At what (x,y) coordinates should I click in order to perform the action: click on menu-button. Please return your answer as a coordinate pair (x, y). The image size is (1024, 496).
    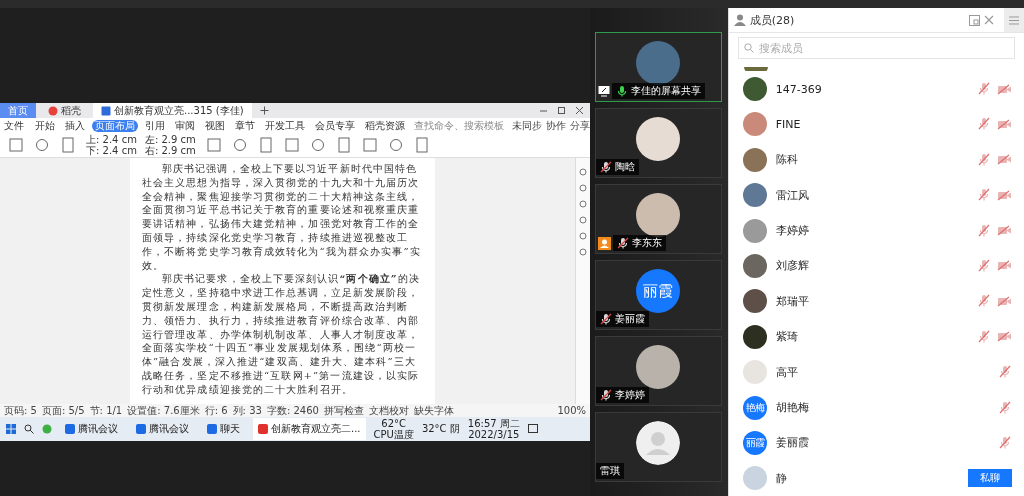
    Looking at the image, I should click on (1014, 20).